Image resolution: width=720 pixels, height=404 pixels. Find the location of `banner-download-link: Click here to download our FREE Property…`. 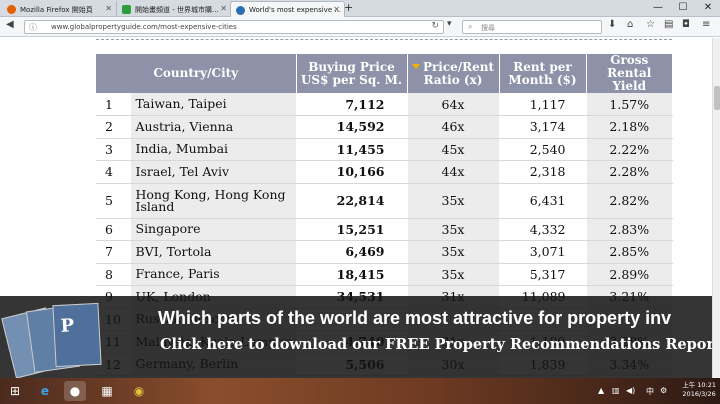

banner-download-link: Click here to download our FREE Property… is located at coordinates (436, 344).